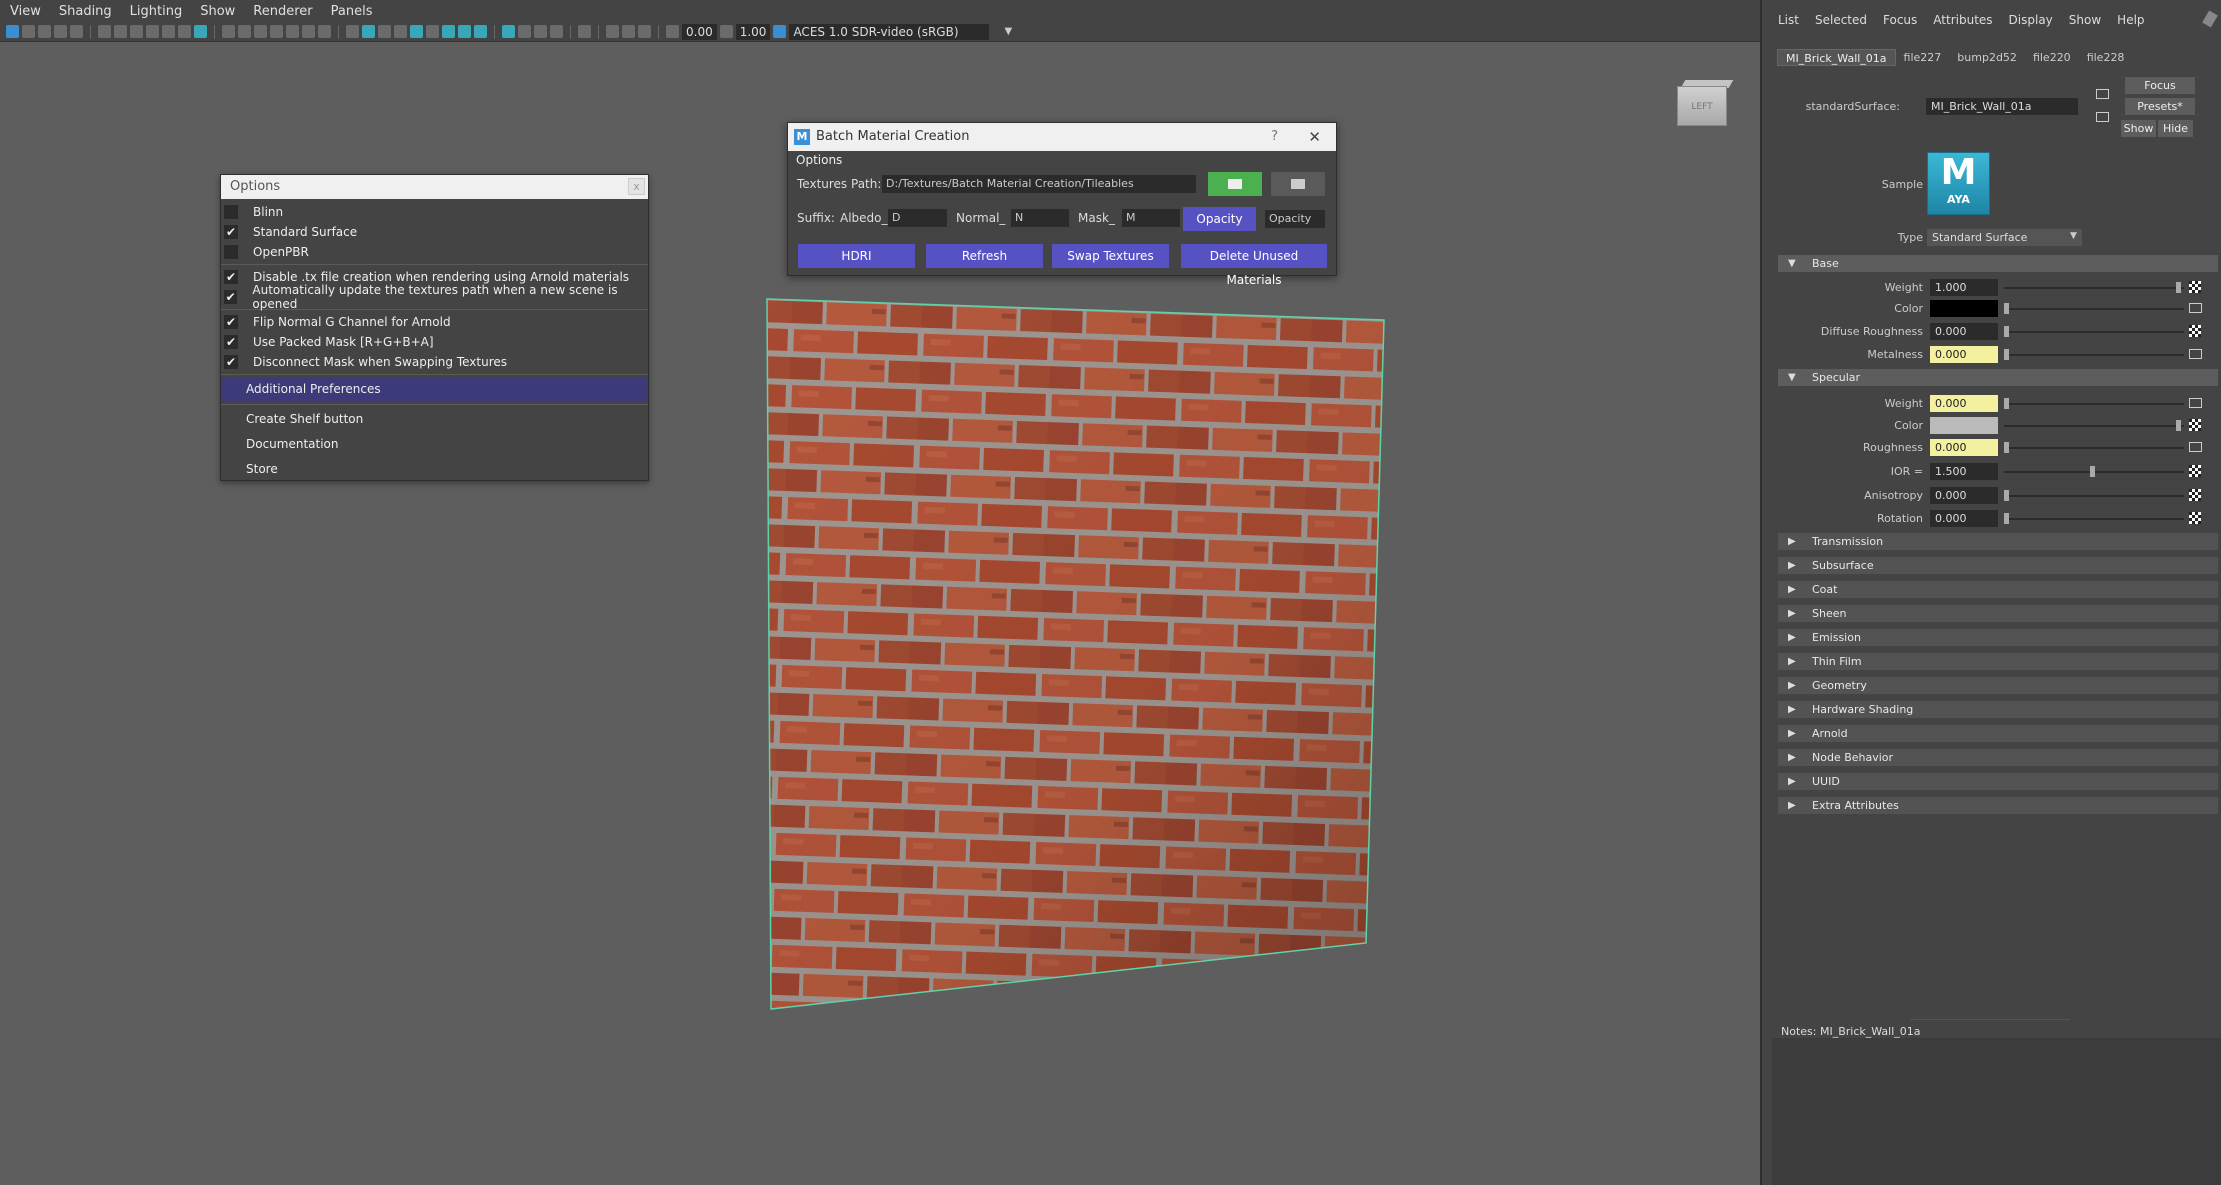  I want to click on show-button: Show, so click(2138, 128).